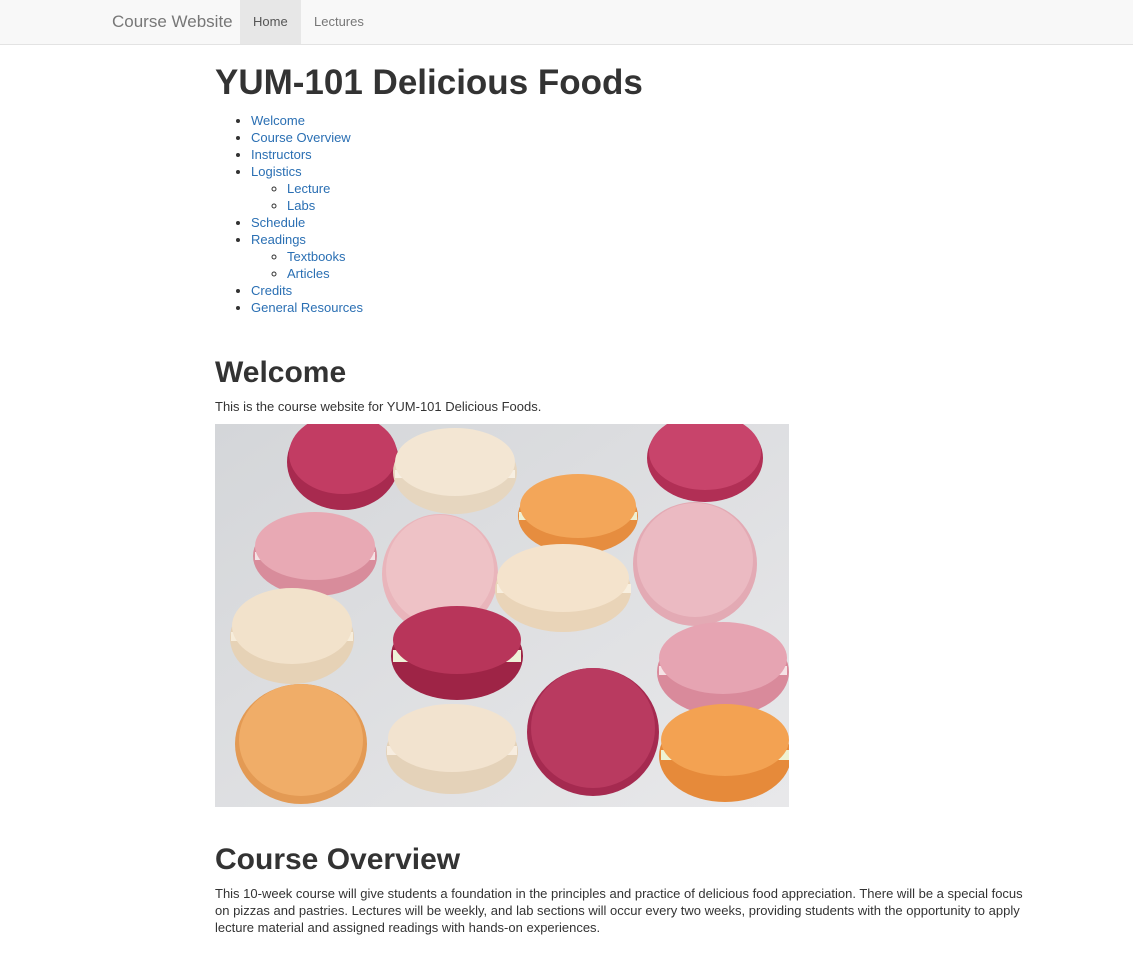 This screenshot has height=953, width=1133. I want to click on toc-link-labs: Labs, so click(301, 205).